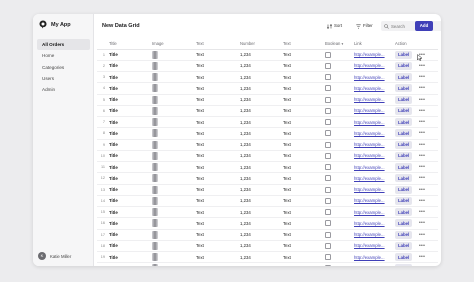  Describe the element at coordinates (304, 44) in the screenshot. I see `column-header-text-2: Text` at that location.